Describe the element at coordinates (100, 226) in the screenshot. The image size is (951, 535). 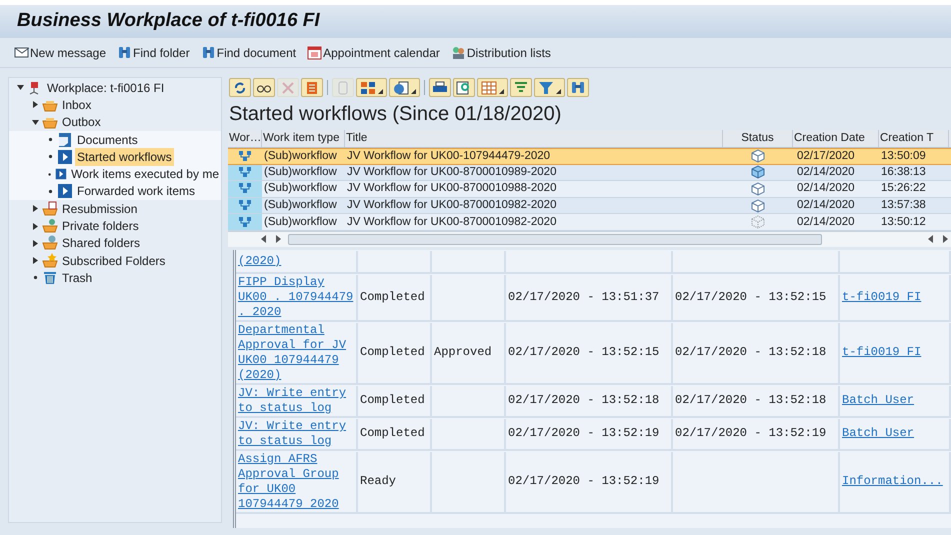
I see `tree-item: Private folders` at that location.